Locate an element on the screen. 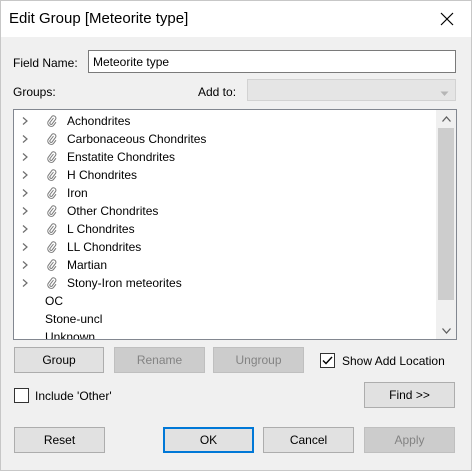 The height and width of the screenshot is (471, 472). group-list-item: L Chondrites is located at coordinates (226, 229).